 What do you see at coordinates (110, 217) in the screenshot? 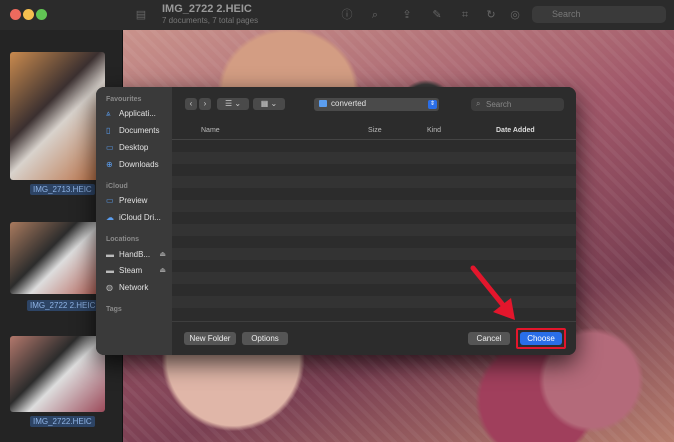
I see `cloud-icon: ☁` at bounding box center [110, 217].